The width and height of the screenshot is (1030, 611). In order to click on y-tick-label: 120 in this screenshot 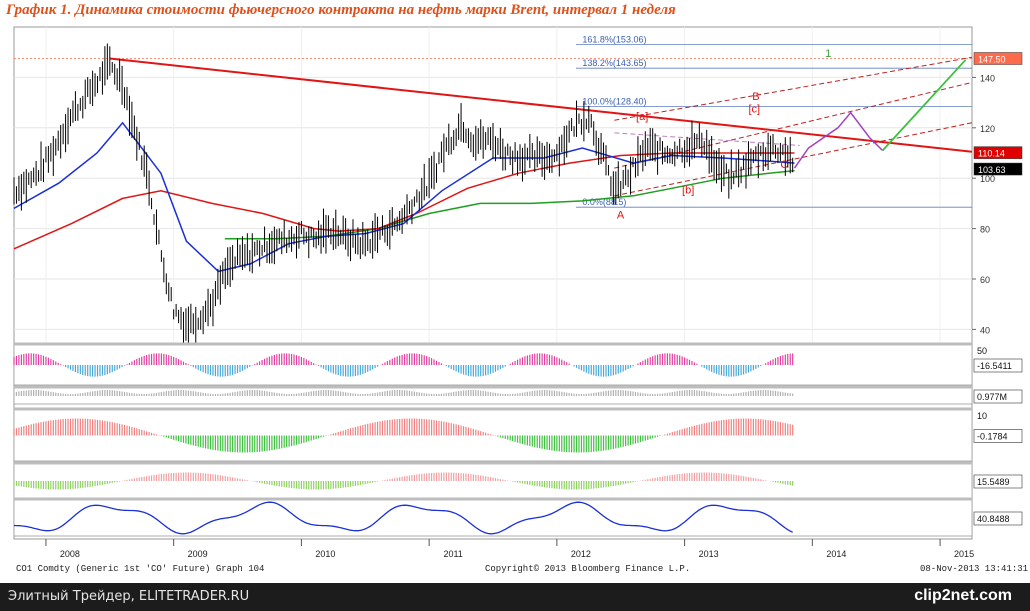, I will do `click(987, 129)`.